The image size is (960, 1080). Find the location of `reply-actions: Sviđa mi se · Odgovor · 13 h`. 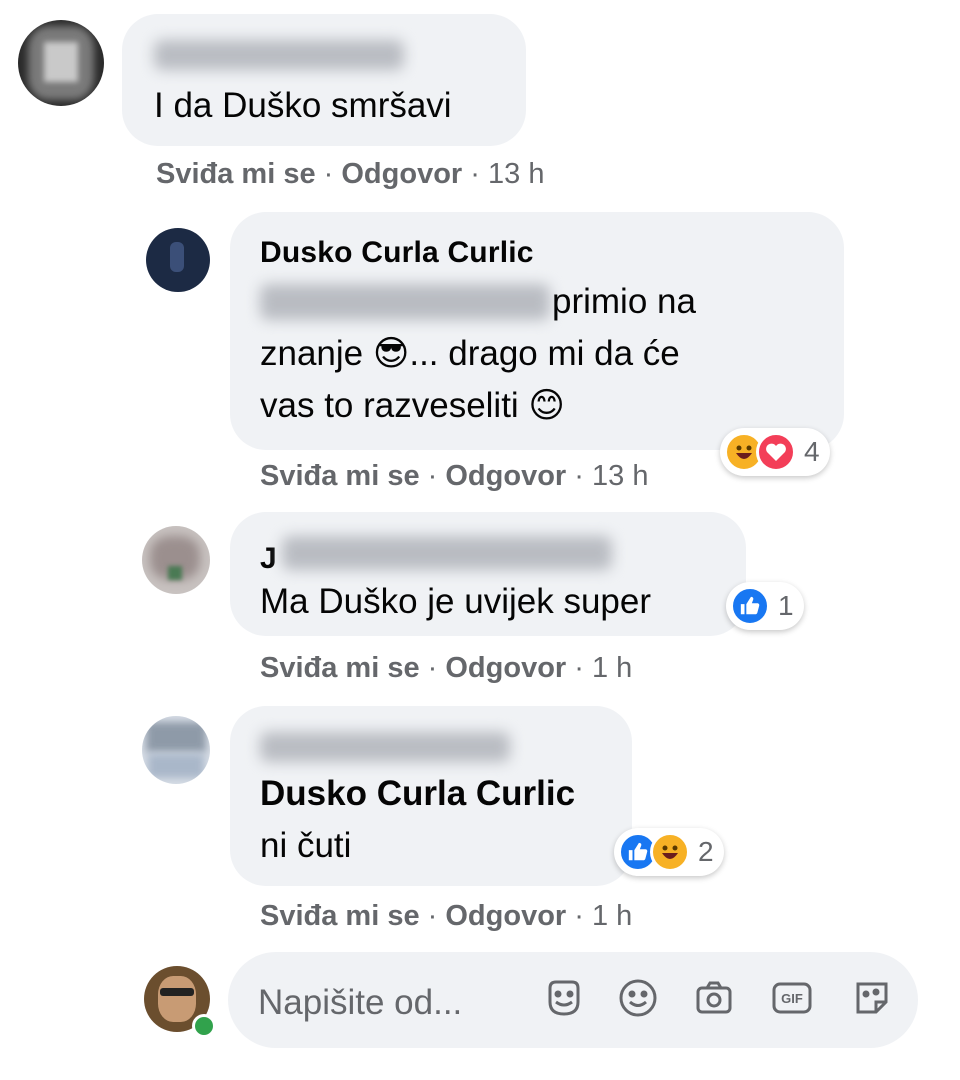

reply-actions: Sviđa mi se · Odgovor · 13 h is located at coordinates (454, 476).